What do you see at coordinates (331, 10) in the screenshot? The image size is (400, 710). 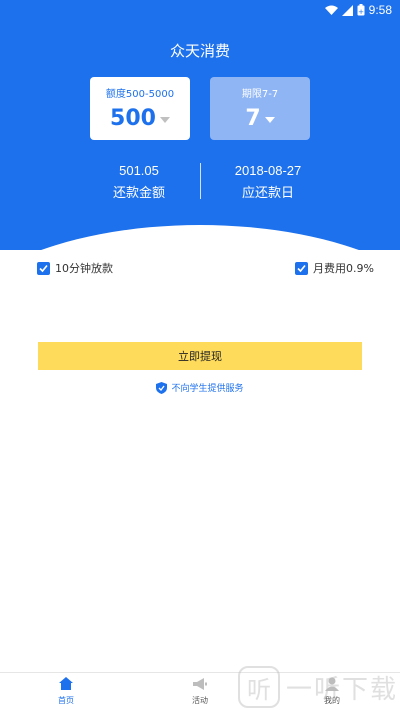 I see `wifi-icon` at bounding box center [331, 10].